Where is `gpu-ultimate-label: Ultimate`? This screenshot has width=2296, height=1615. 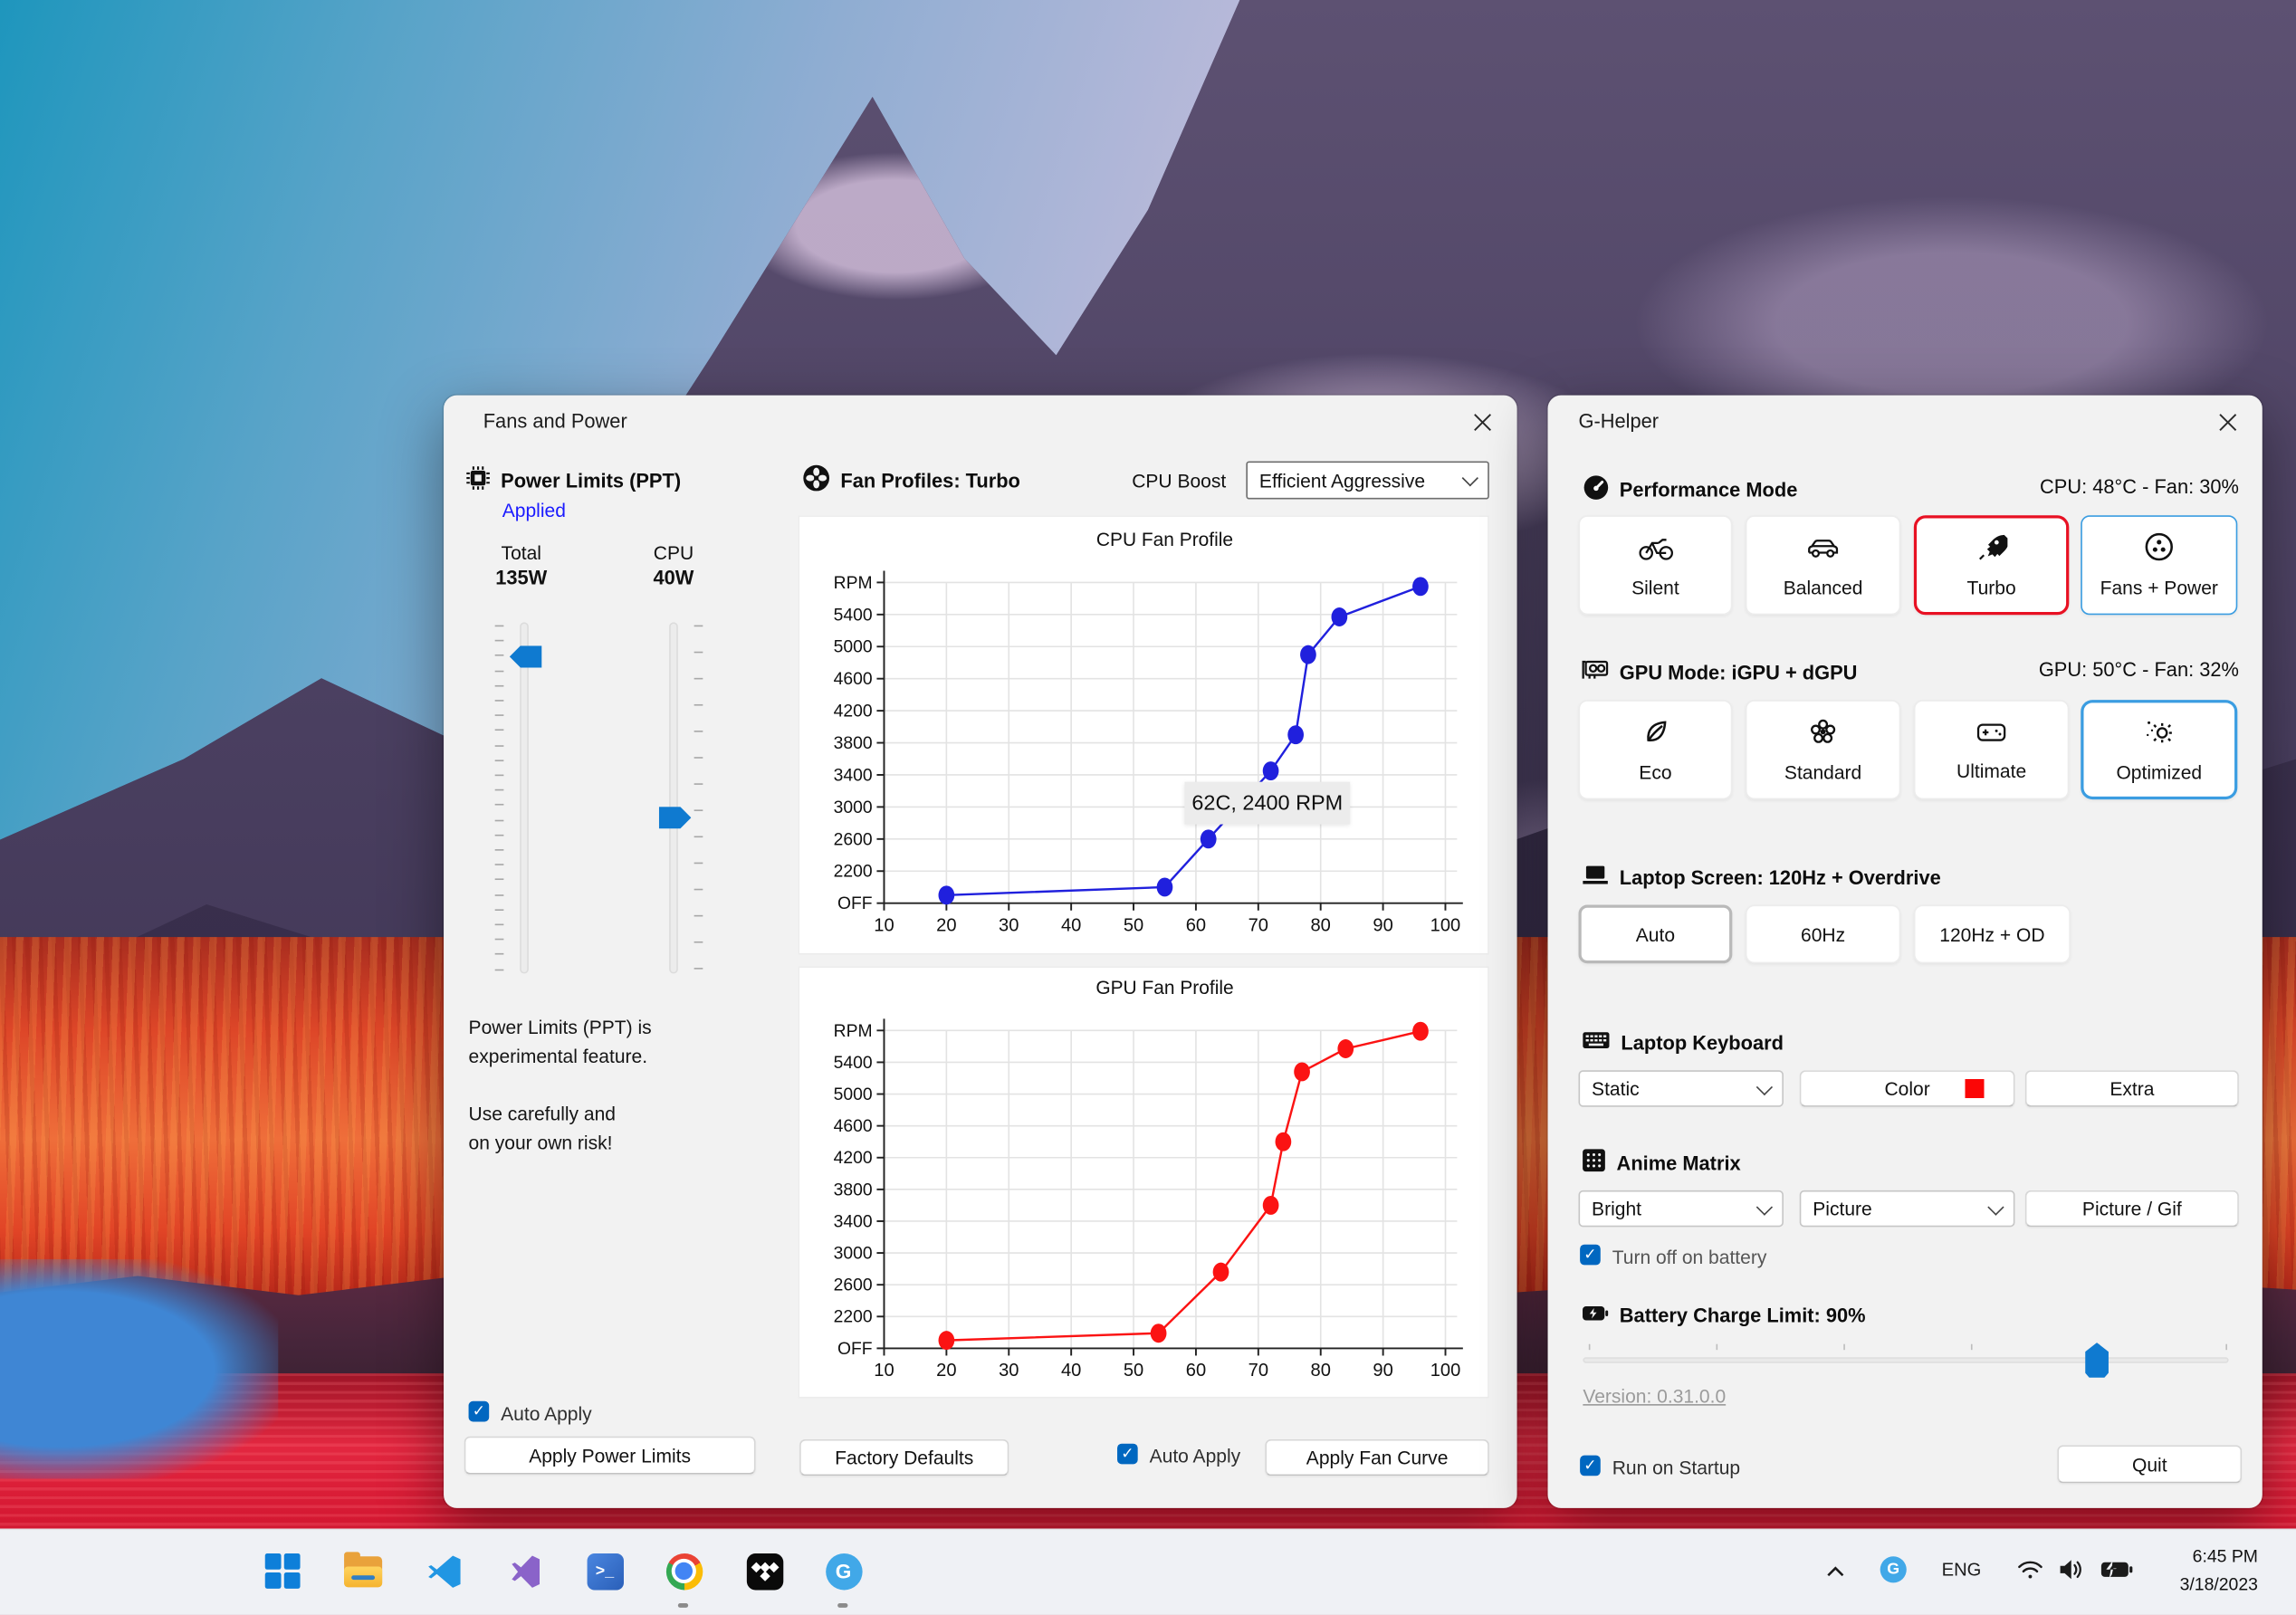
gpu-ultimate-label: Ultimate is located at coordinates (1991, 770).